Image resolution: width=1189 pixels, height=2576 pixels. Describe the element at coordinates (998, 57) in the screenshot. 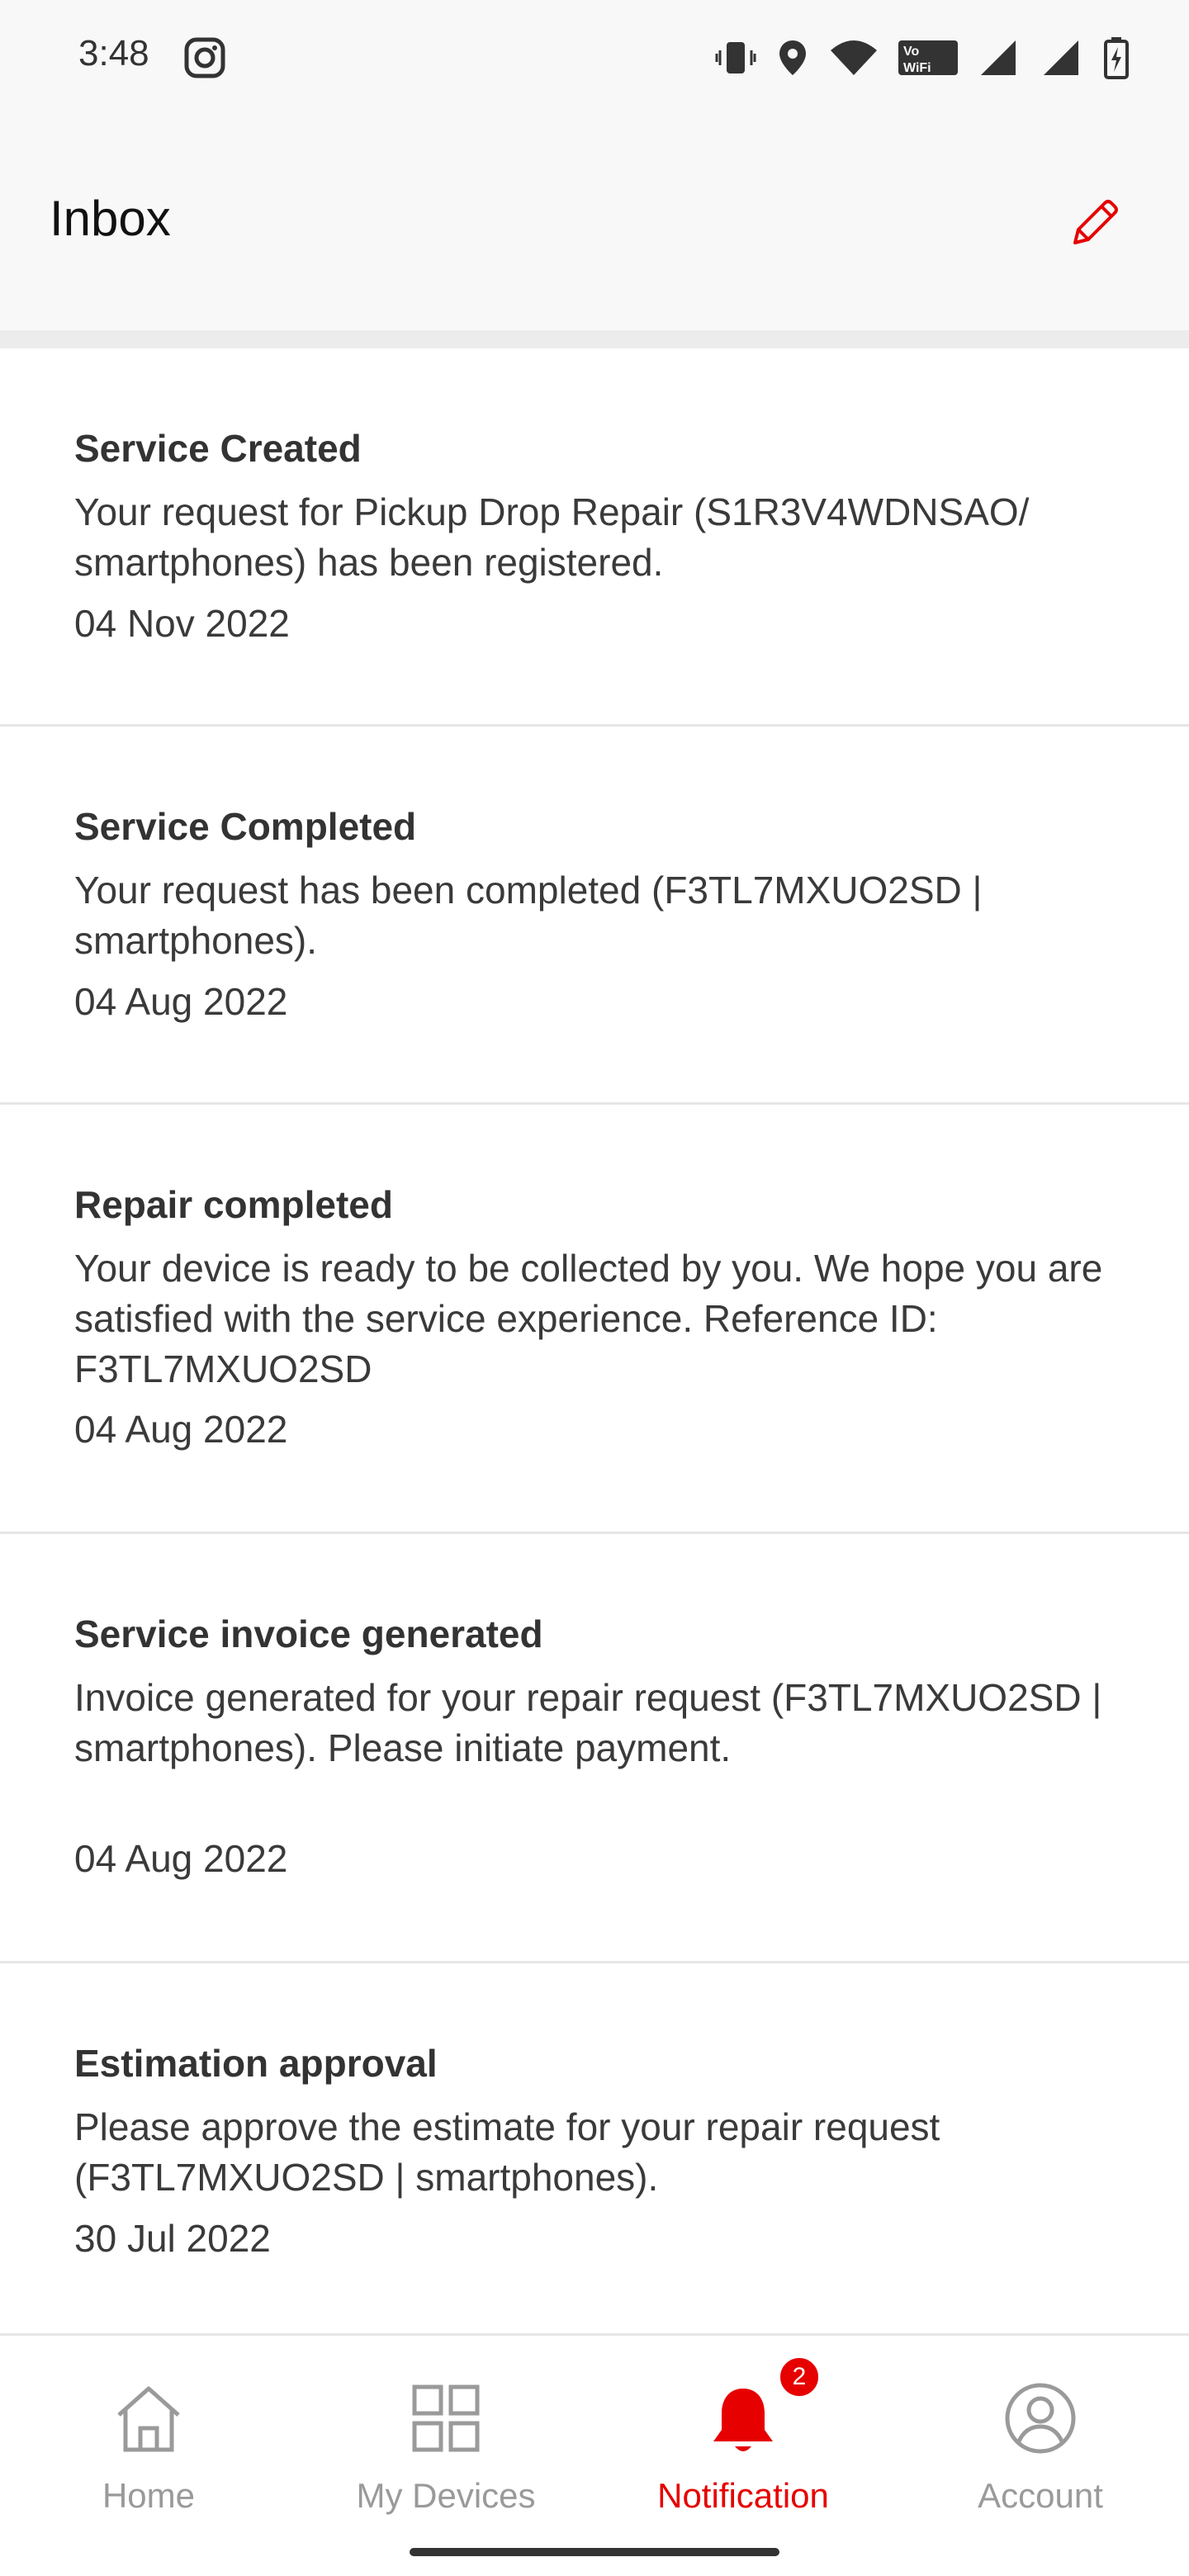

I see `signal-icon` at that location.